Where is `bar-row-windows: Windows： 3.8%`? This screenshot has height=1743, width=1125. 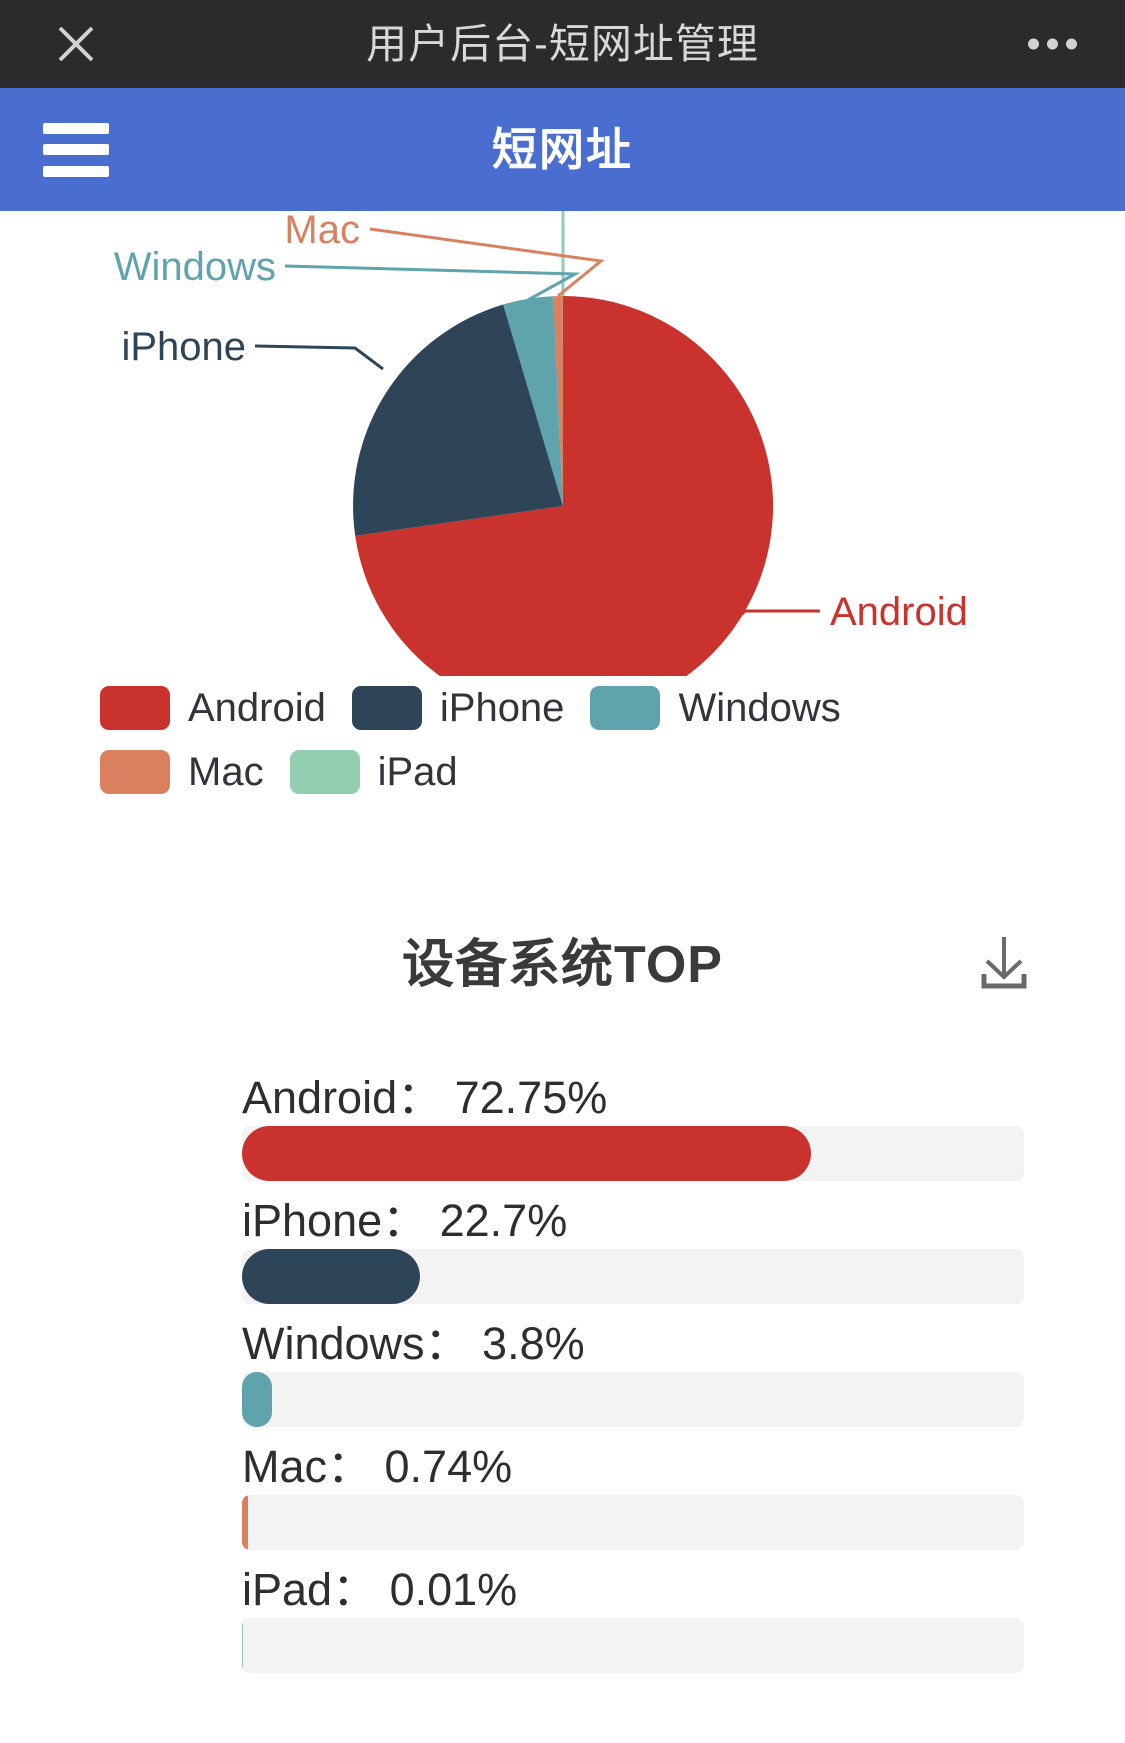
bar-row-windows: Windows： 3.8% is located at coordinates (562, 1382).